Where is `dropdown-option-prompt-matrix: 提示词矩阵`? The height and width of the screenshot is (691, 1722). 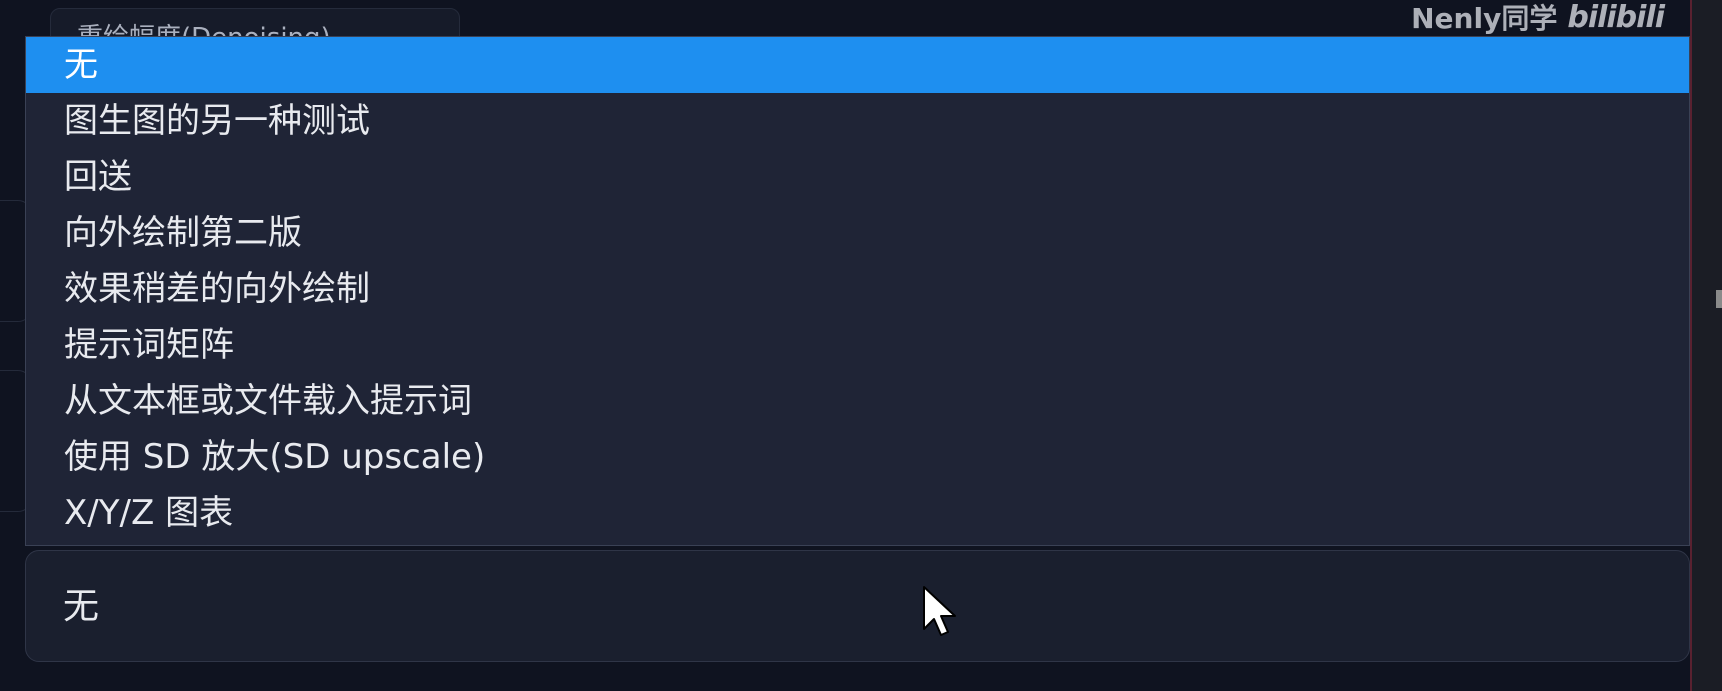
dropdown-option-prompt-matrix: 提示词矩阵 is located at coordinates (857, 345).